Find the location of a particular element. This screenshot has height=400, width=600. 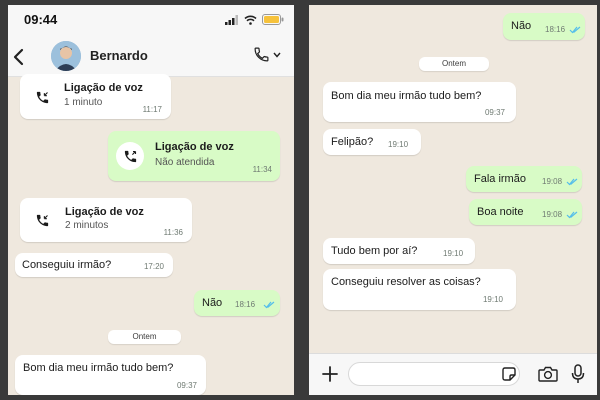

message-time: 17:20 is located at coordinates (153, 266).